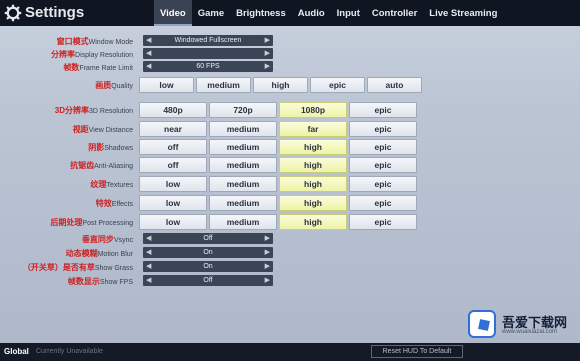 The height and width of the screenshot is (361, 580). I want to click on selector-value: 60 FPS, so click(208, 66).